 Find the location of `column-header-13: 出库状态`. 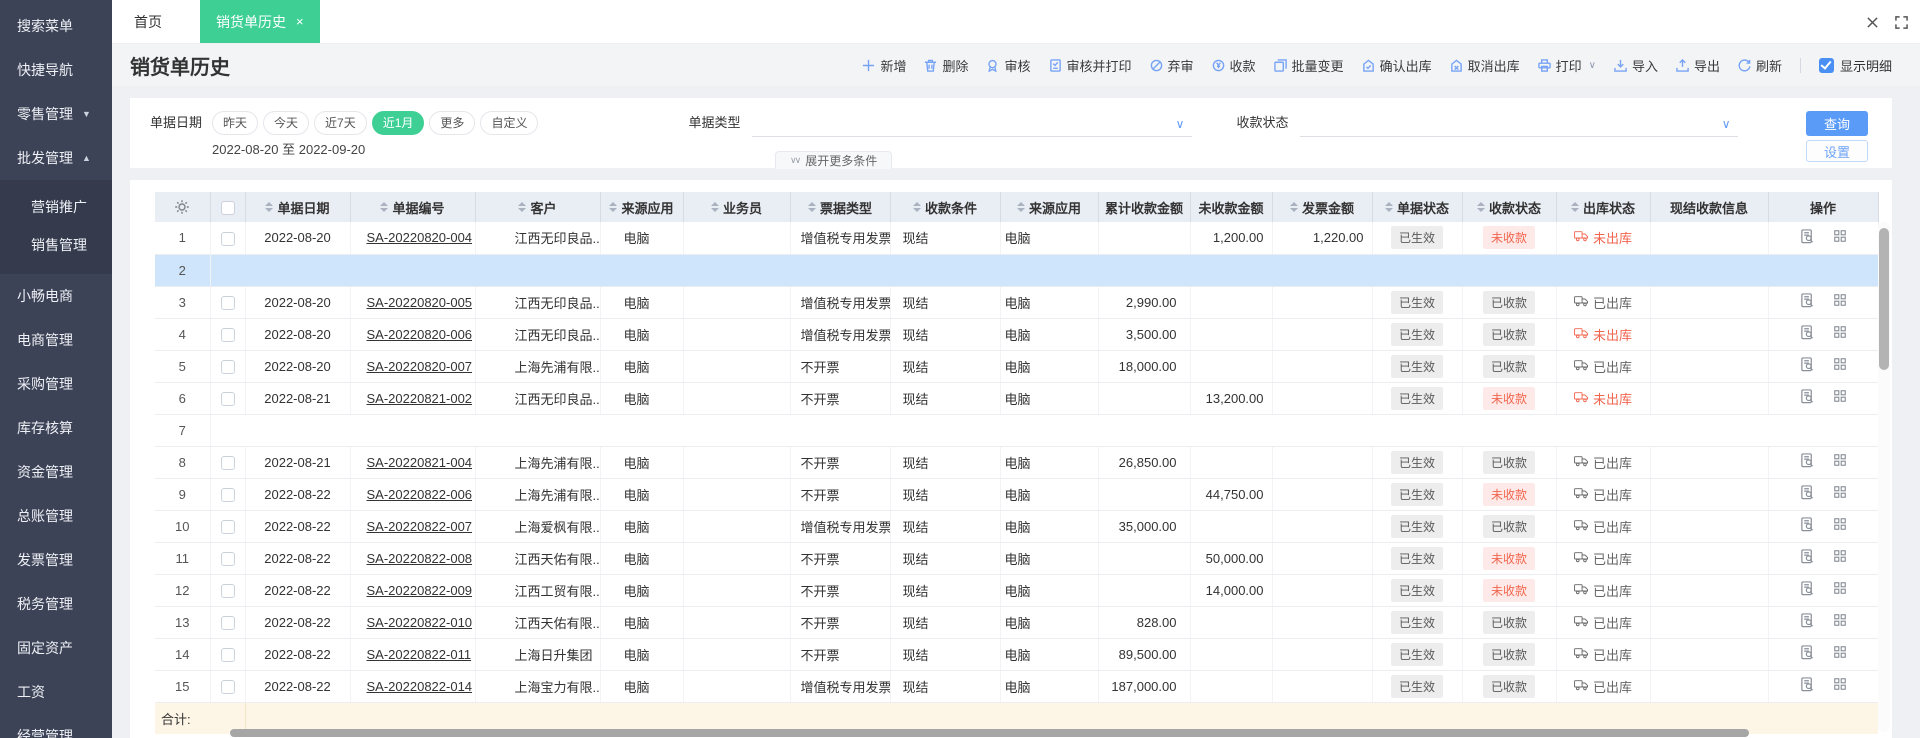

column-header-13: 出库状态 is located at coordinates (1603, 207).